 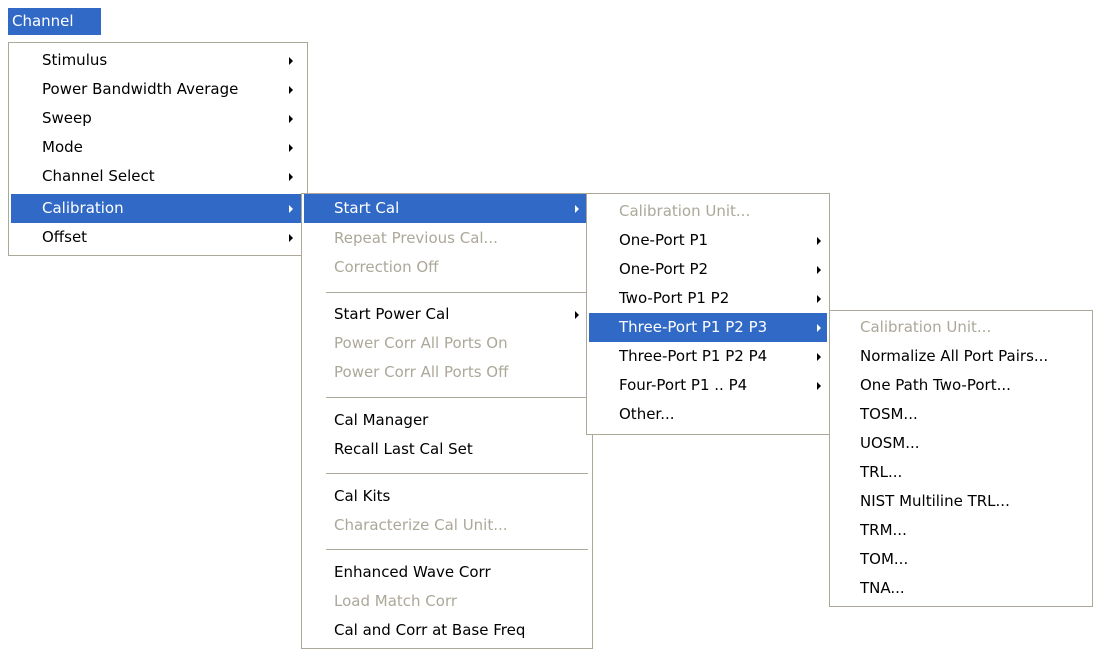 What do you see at coordinates (381, 420) in the screenshot?
I see `menu-item-label: Cal Manager` at bounding box center [381, 420].